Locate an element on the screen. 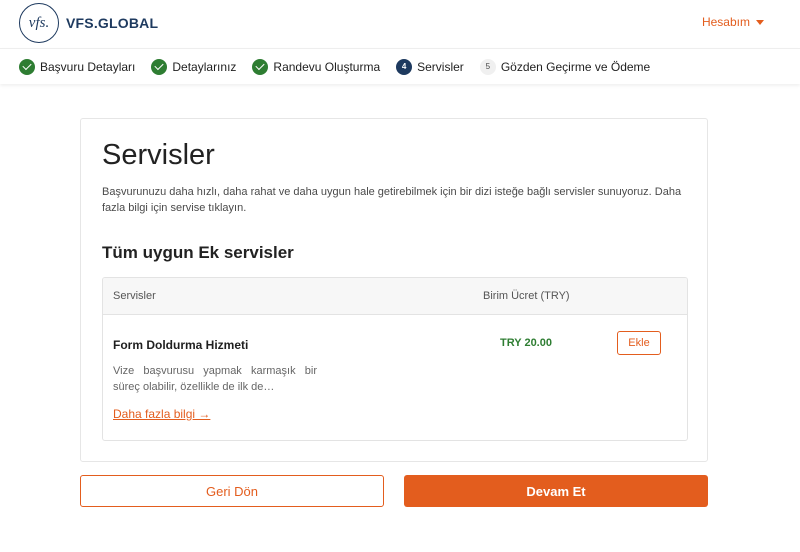  service-name: Form Doldurma Hizmeti is located at coordinates (181, 345).